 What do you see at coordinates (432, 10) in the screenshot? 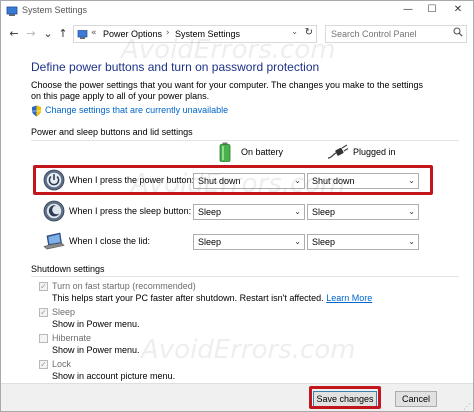
I see `maximize-button: ☐` at bounding box center [432, 10].